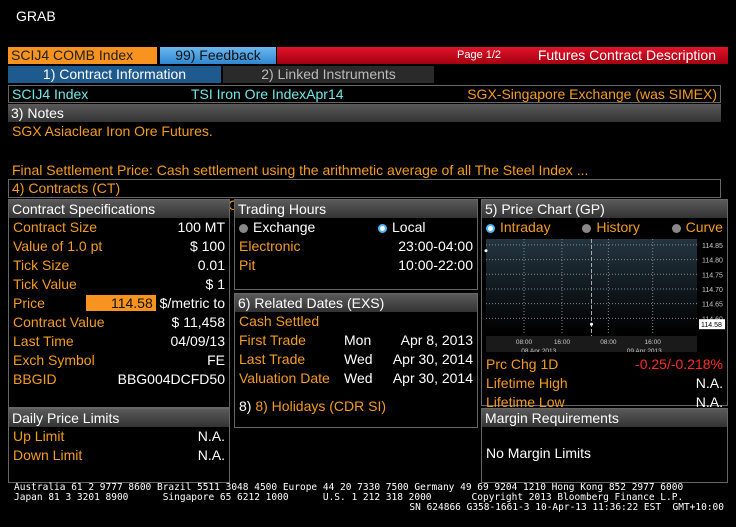 The width and height of the screenshot is (736, 527). Describe the element at coordinates (211, 265) in the screenshot. I see `field-value: 0.01` at that location.